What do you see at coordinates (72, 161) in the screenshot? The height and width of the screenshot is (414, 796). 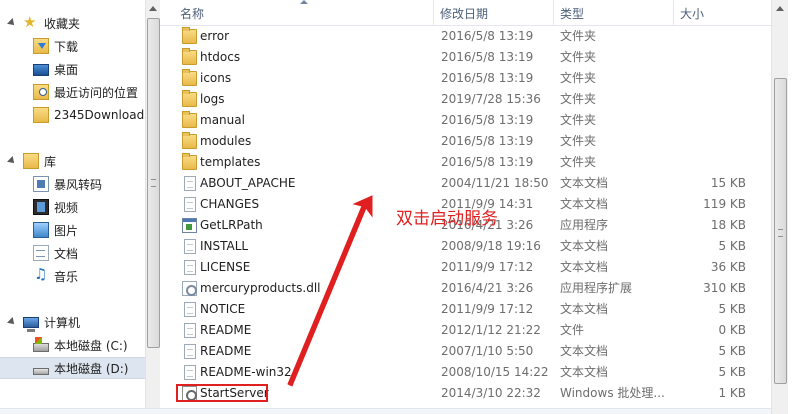 I see `nav-libraries: 库` at bounding box center [72, 161].